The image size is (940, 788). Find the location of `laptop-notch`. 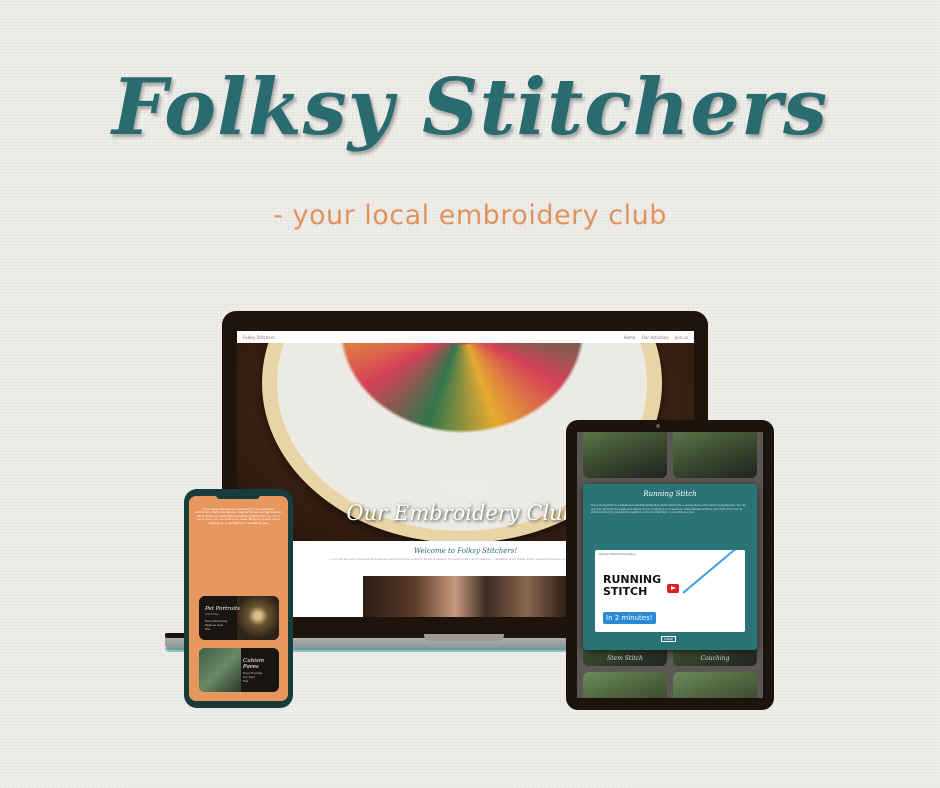

laptop-notch is located at coordinates (464, 637).